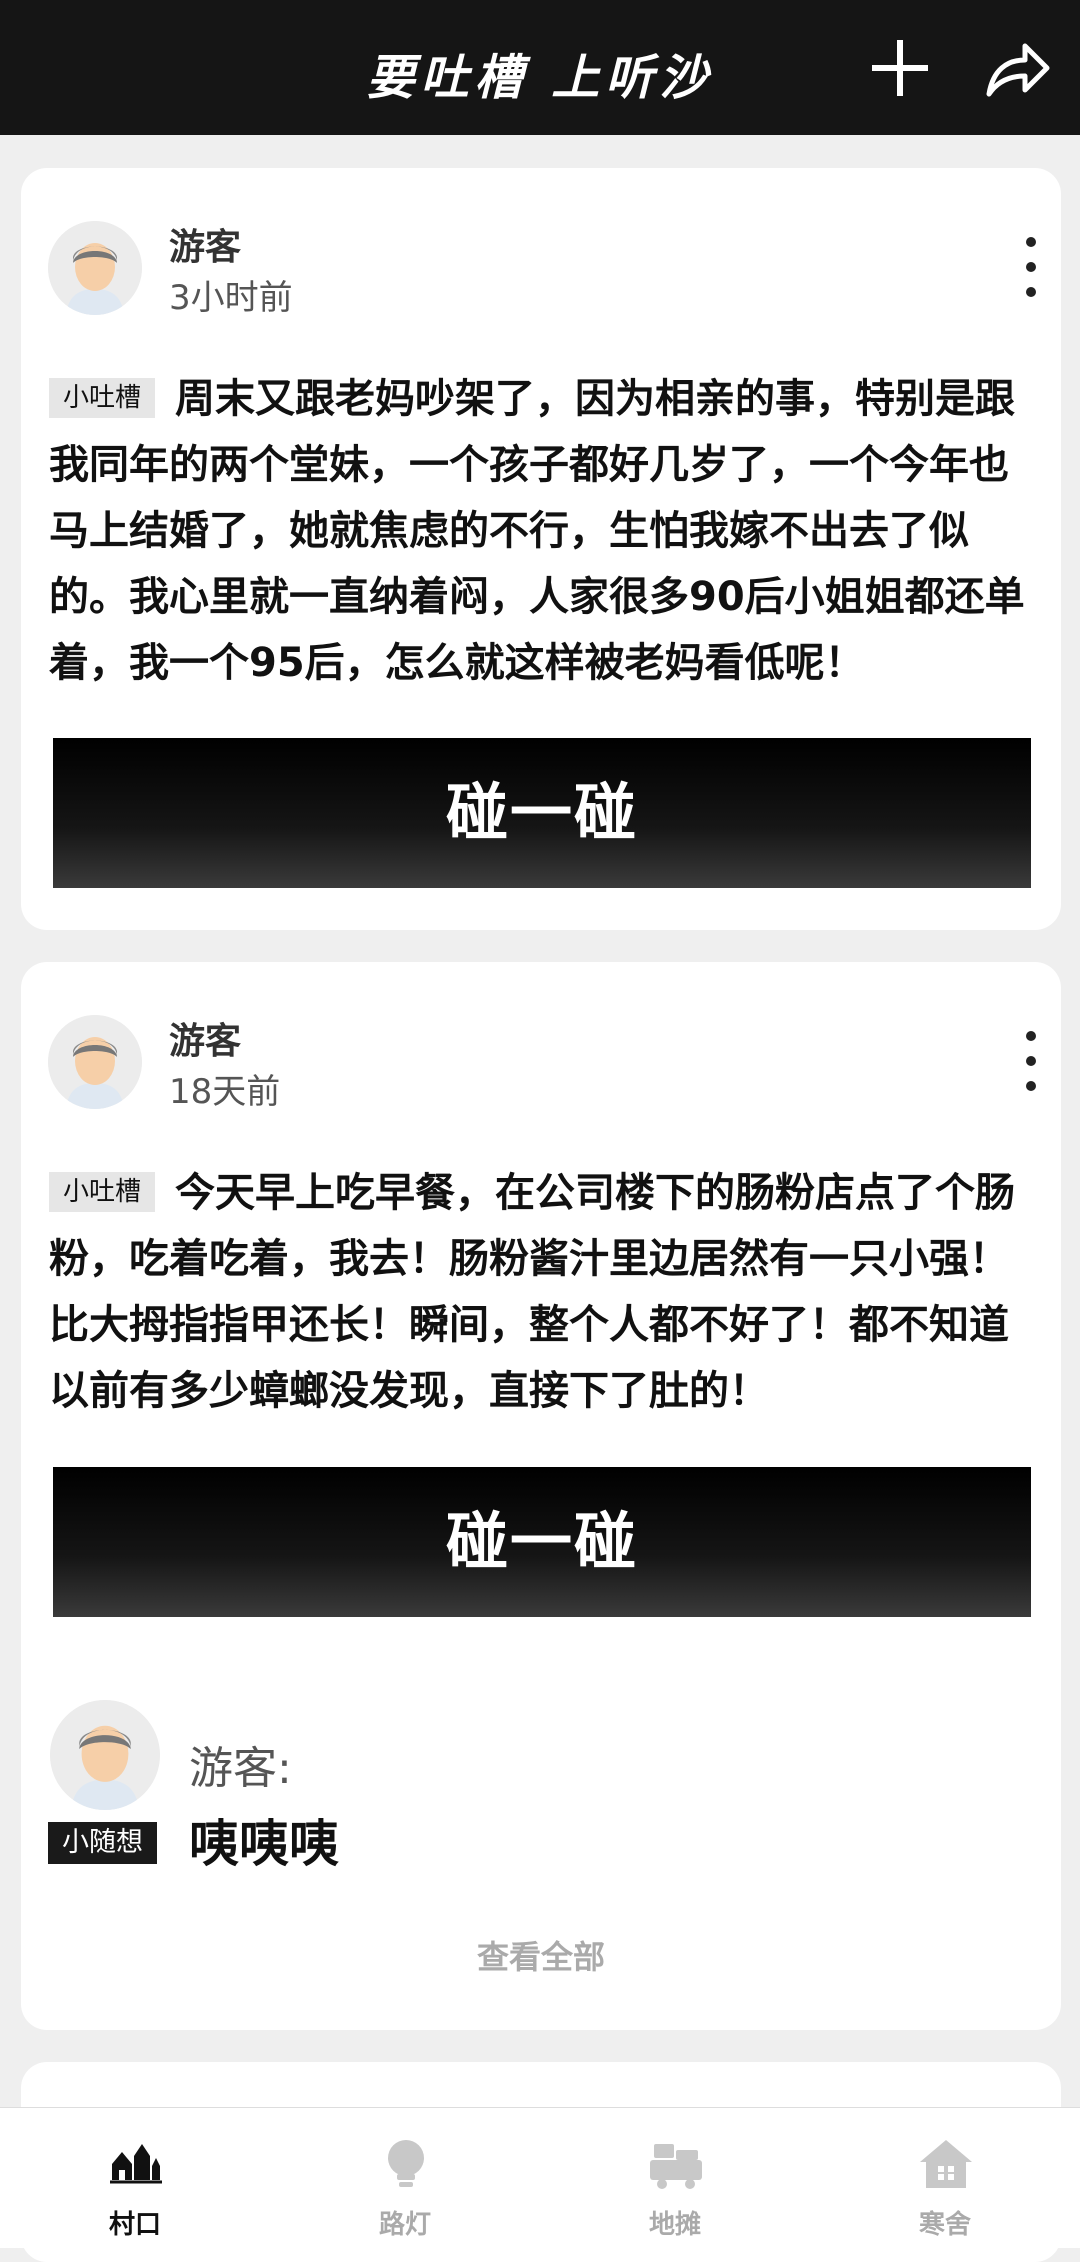 Image resolution: width=1080 pixels, height=2262 pixels. I want to click on nav-item-streetlight: 路灯, so click(405, 2178).